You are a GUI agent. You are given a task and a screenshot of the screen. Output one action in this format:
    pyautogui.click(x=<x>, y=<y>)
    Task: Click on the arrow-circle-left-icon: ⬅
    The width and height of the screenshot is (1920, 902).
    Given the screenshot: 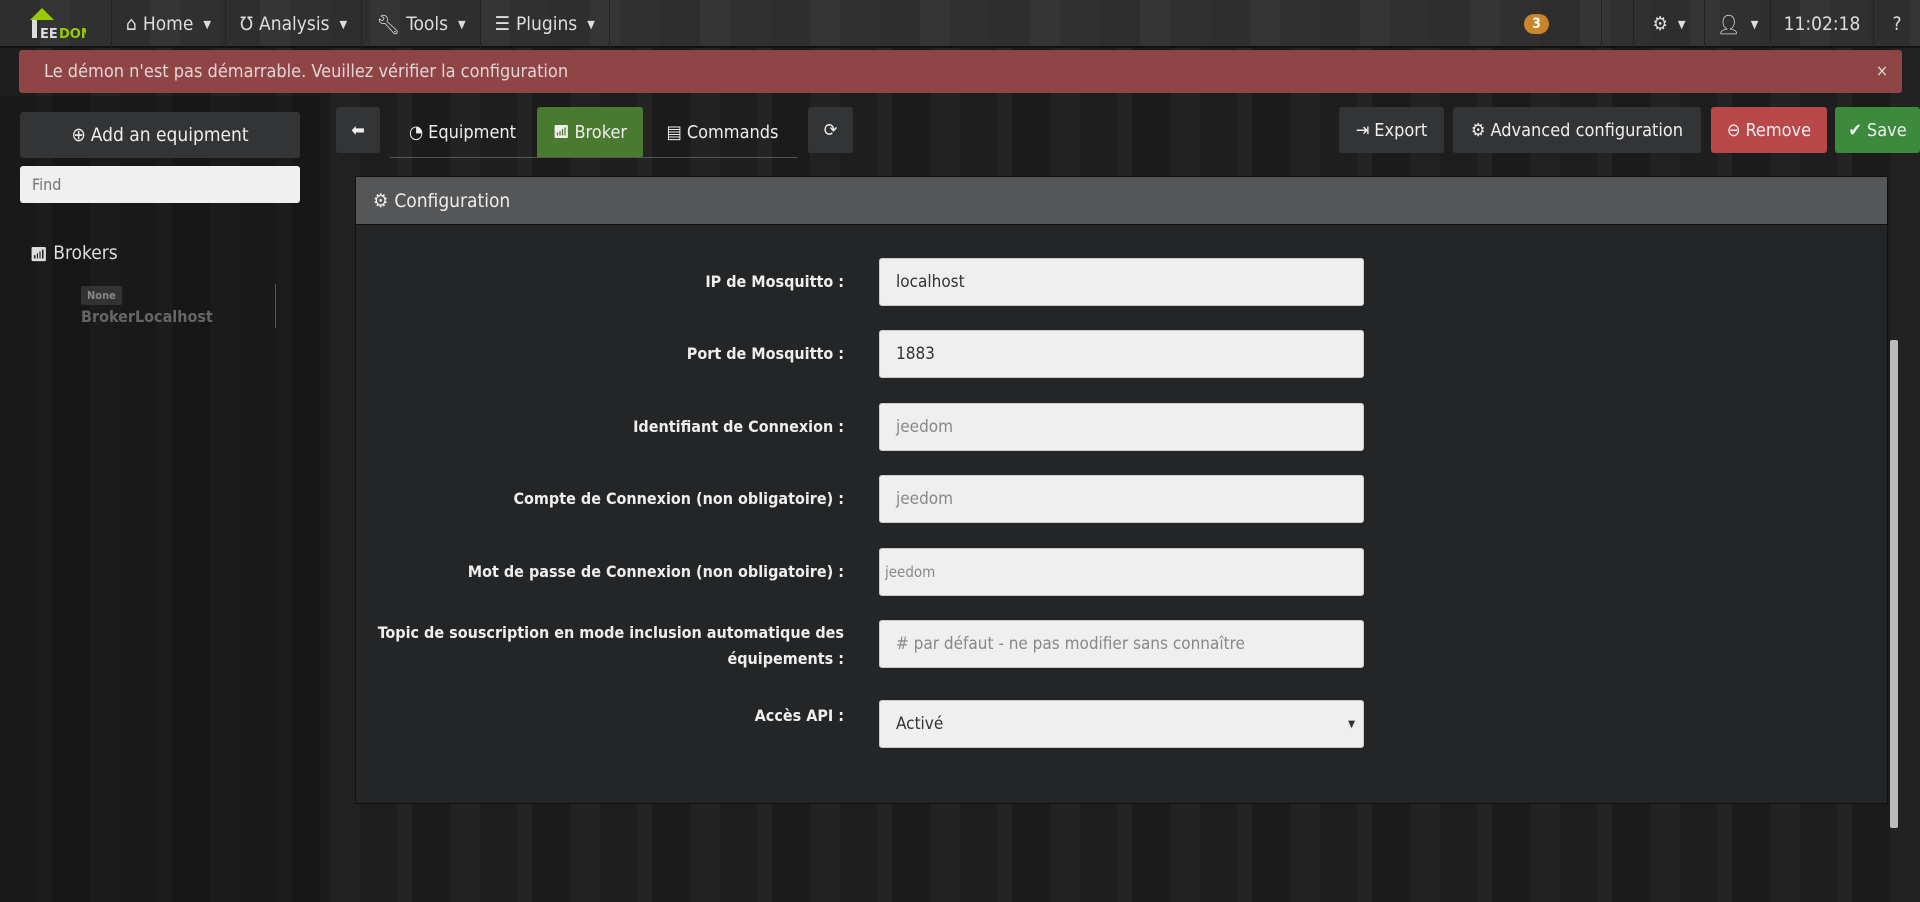 What is the action you would take?
    pyautogui.click(x=358, y=130)
    